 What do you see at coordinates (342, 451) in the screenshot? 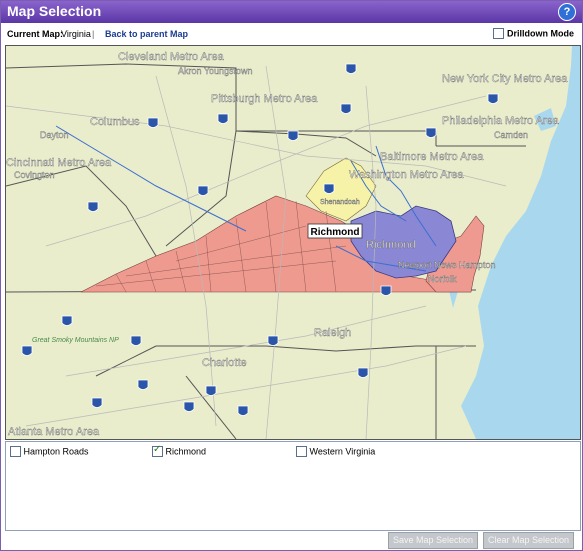
I see `region-label: Western Virginia` at bounding box center [342, 451].